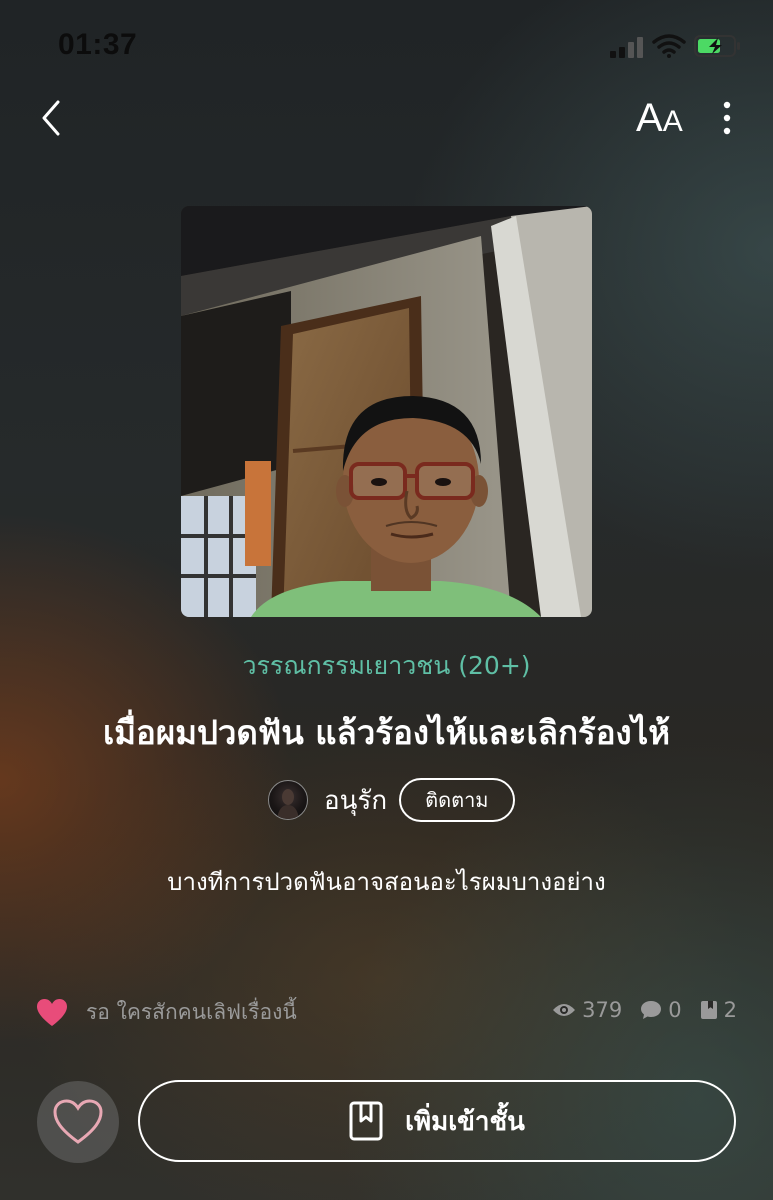 This screenshot has height=1200, width=773. What do you see at coordinates (635, 1010) in the screenshot?
I see `story-stats: 379 0 2` at bounding box center [635, 1010].